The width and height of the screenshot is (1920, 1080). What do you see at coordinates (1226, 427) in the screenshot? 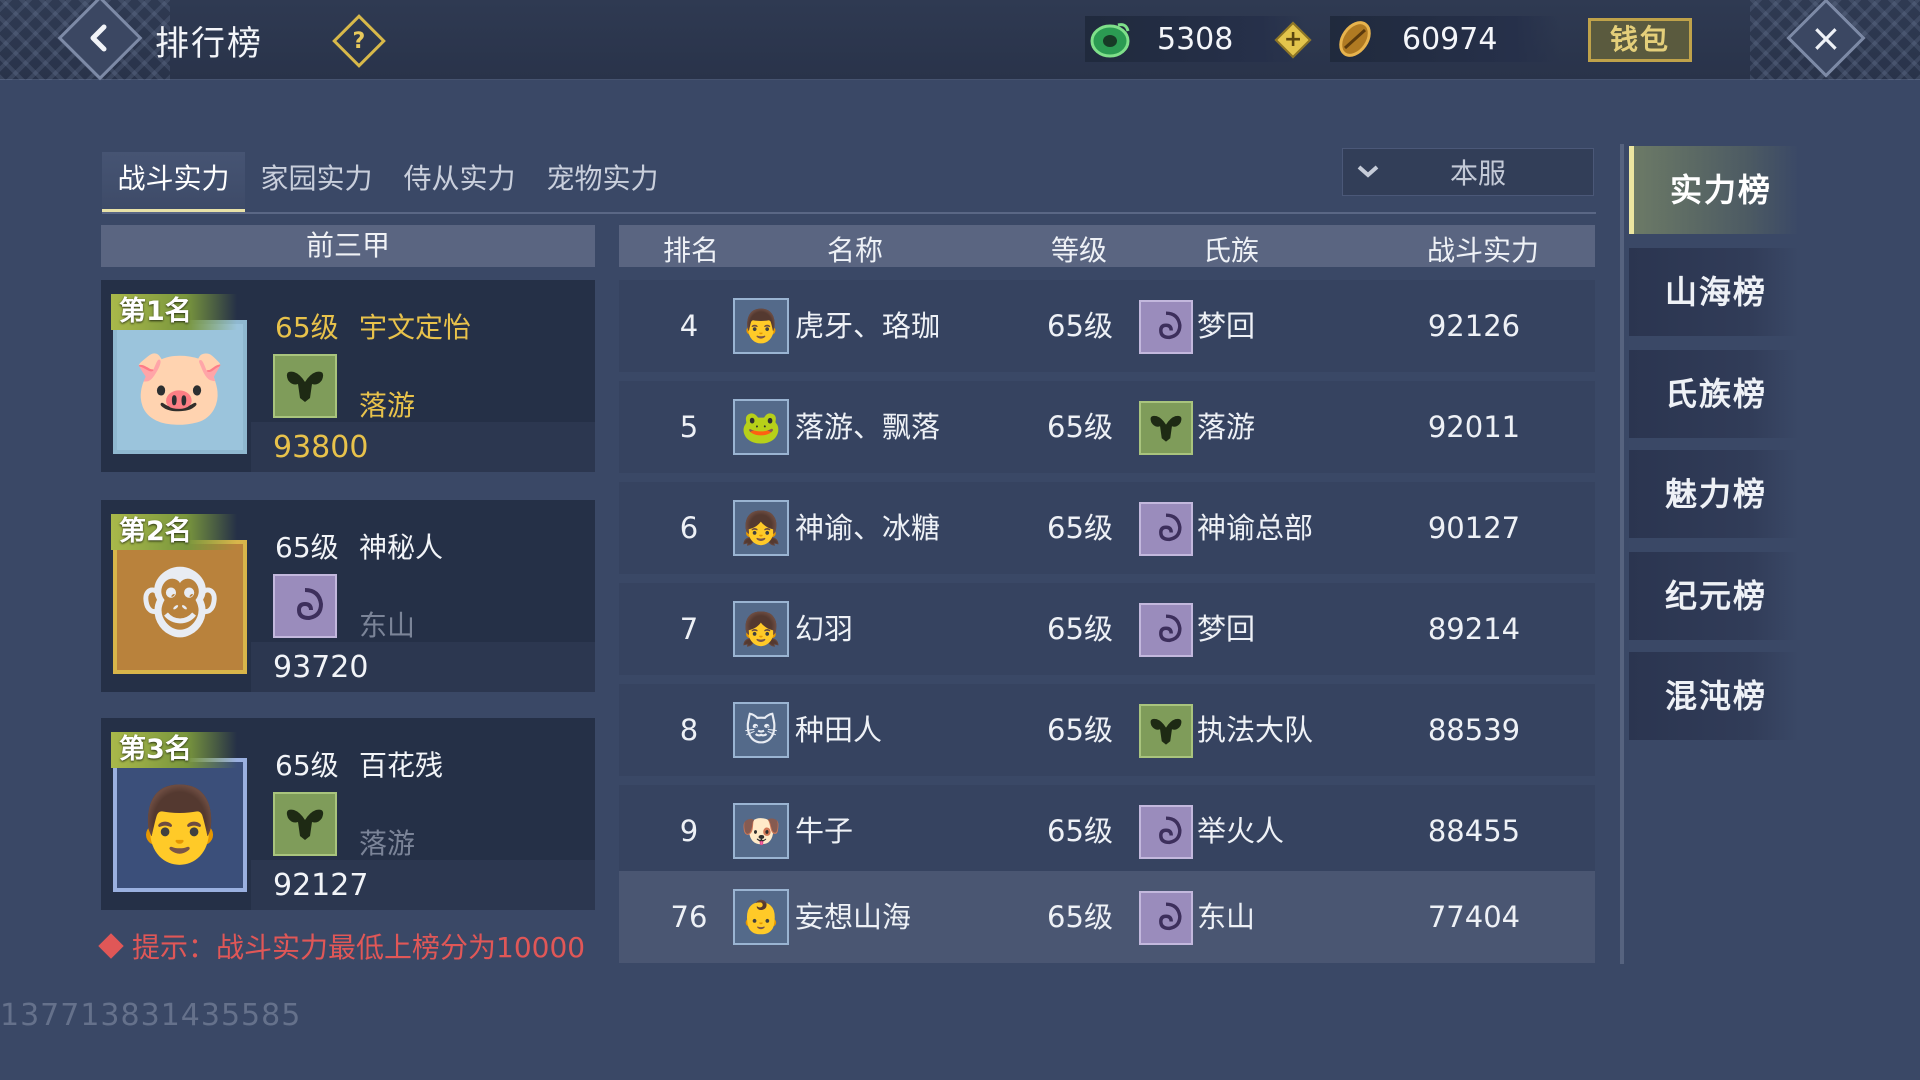
I see `row-clan: 落游` at bounding box center [1226, 427].